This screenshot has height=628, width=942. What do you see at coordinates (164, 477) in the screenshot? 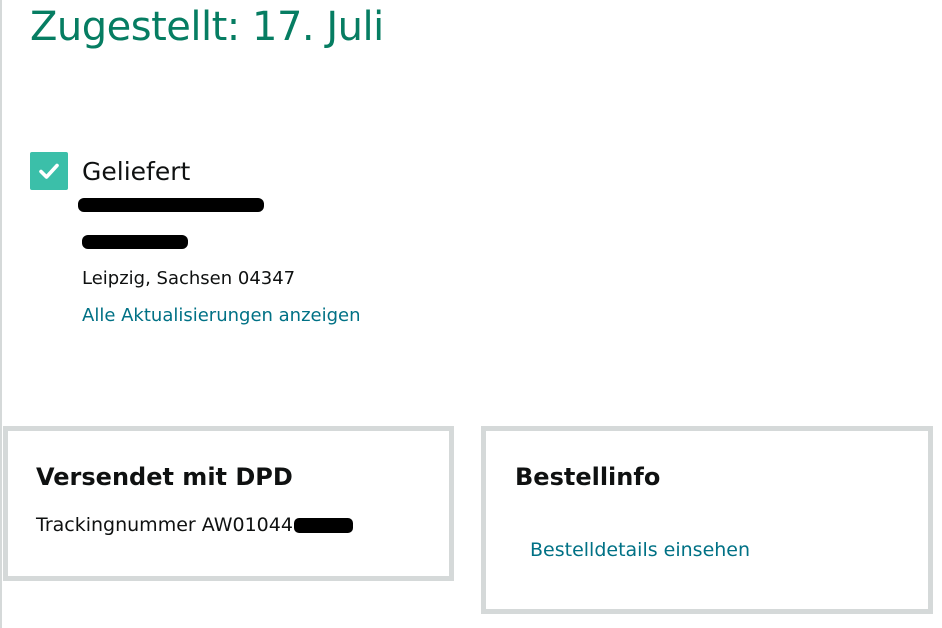
I see `shipment-carrier-title: Versendet mit DPD` at bounding box center [164, 477].